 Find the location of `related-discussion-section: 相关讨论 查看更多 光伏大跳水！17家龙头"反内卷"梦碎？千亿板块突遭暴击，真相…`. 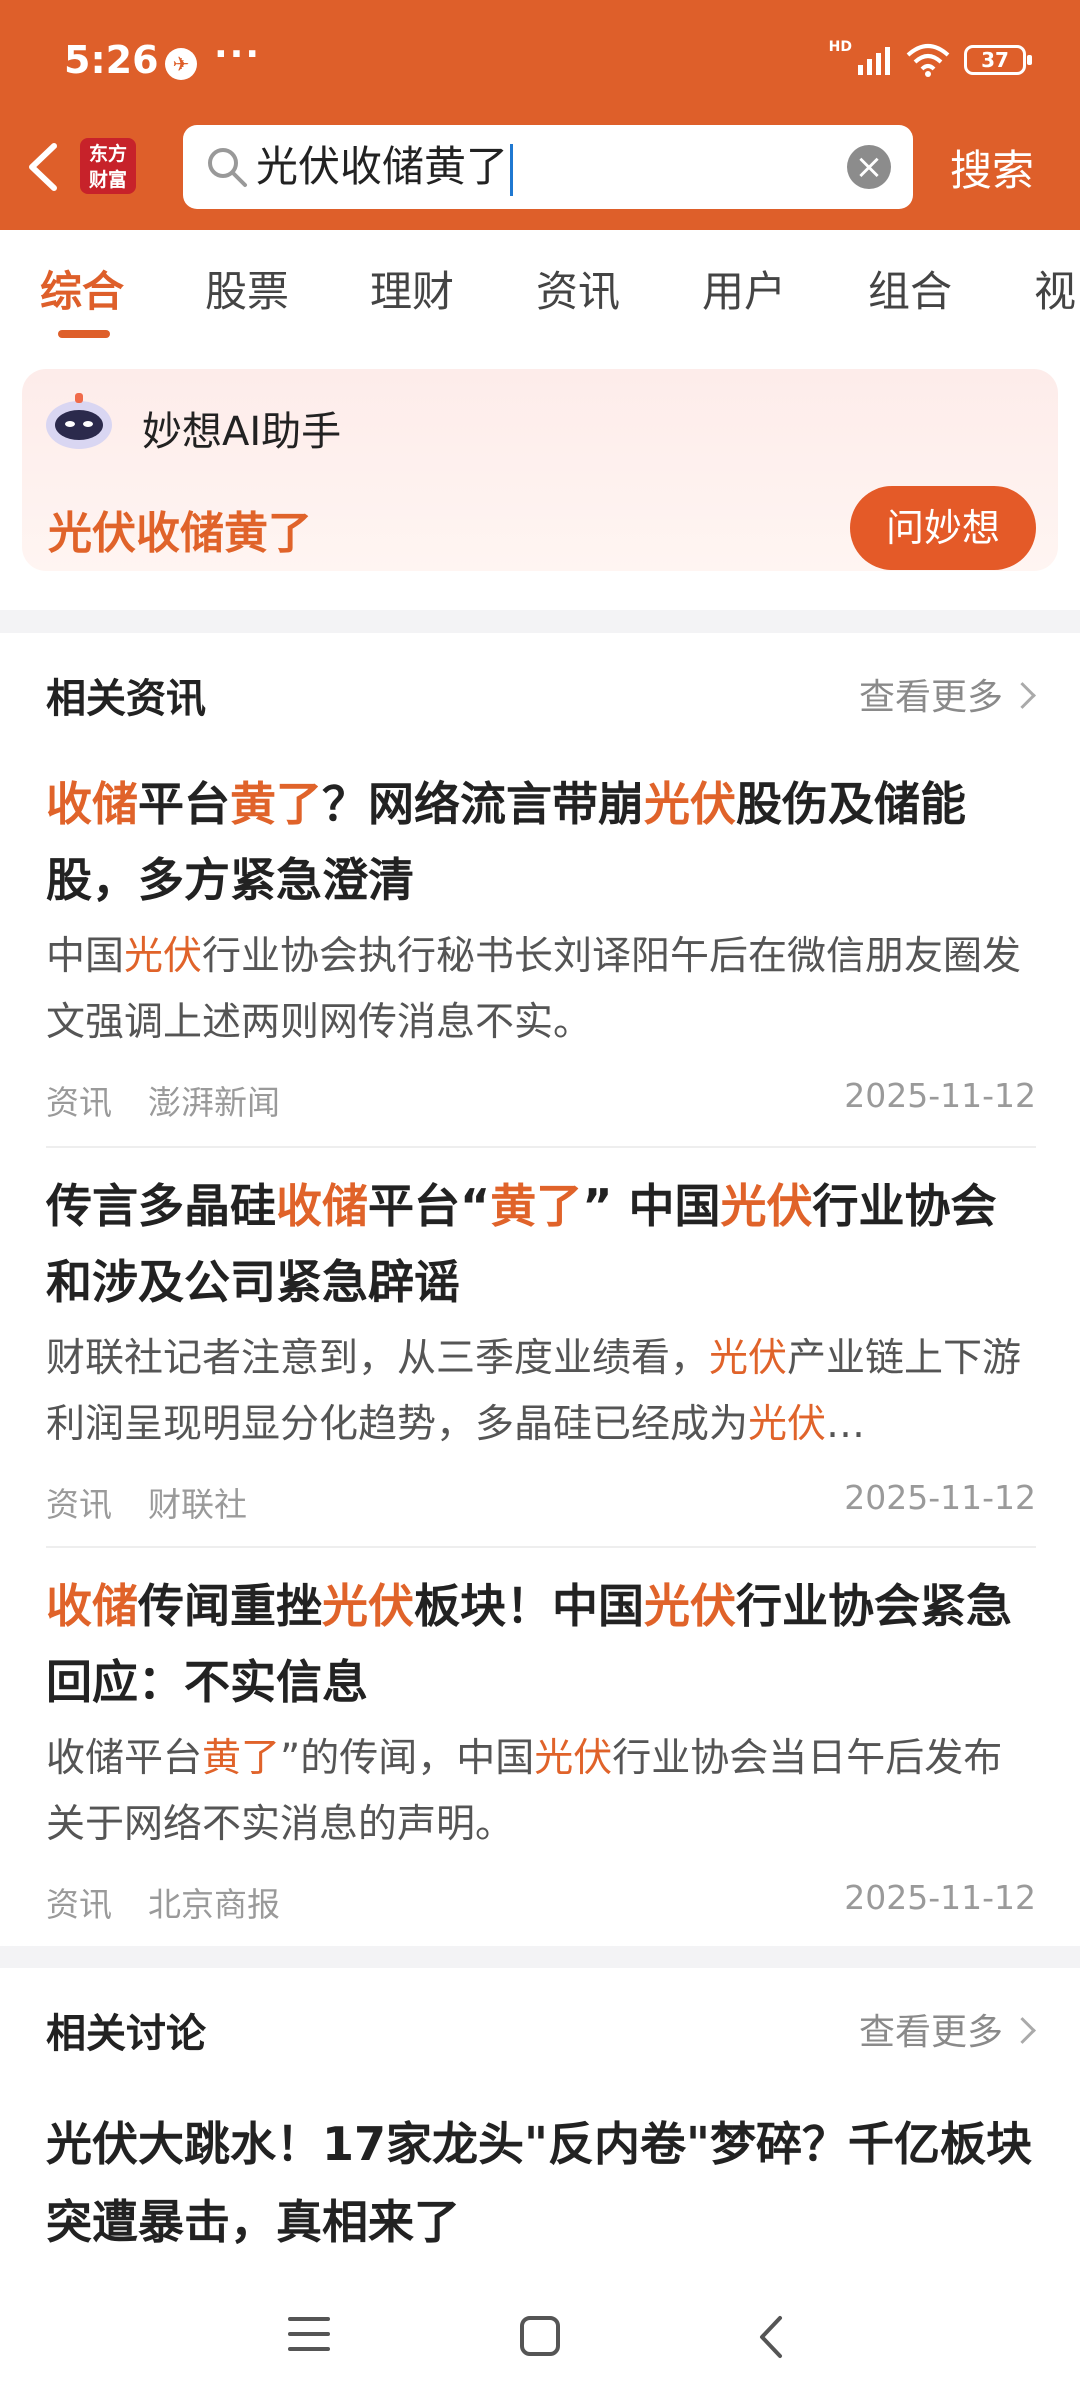

related-discussion-section: 相关讨论 查看更多 光伏大跳水！17家龙头"反内卷"梦碎？千亿板块突遭暴击，真相… is located at coordinates (540, 2119).